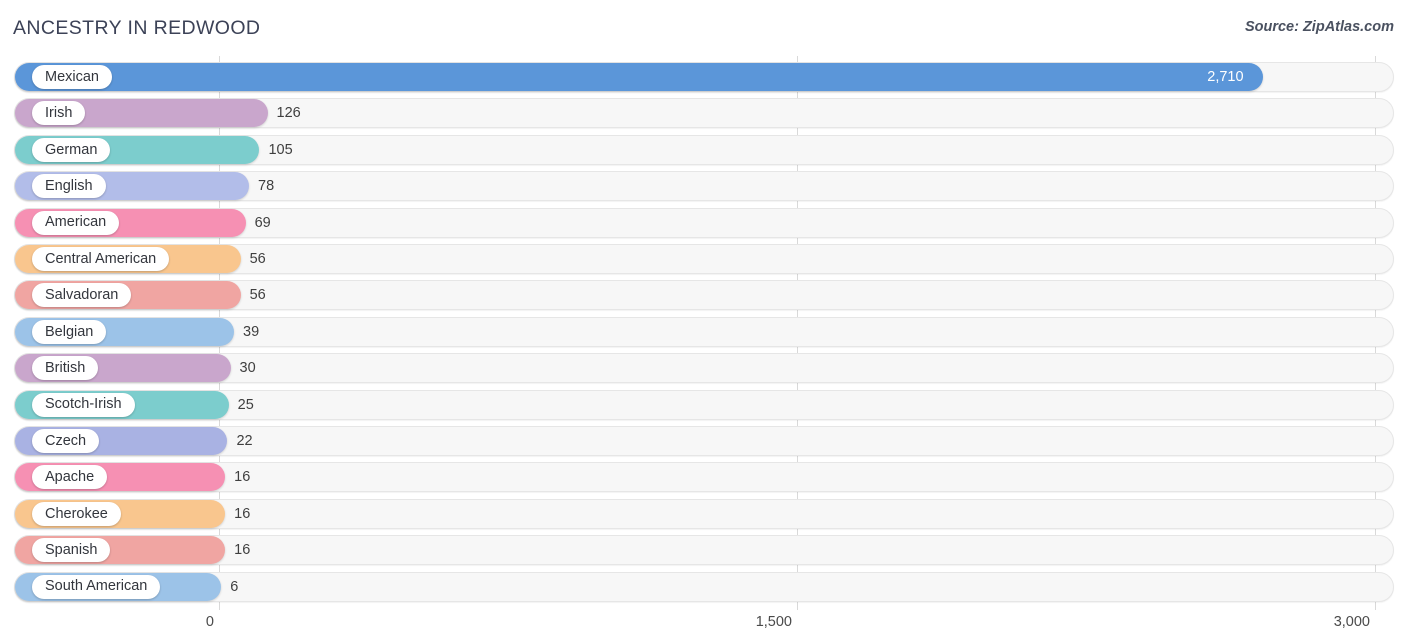 Image resolution: width=1406 pixels, height=644 pixels. Describe the element at coordinates (209, 622) in the screenshot. I see `x-tick-label: 0` at that location.